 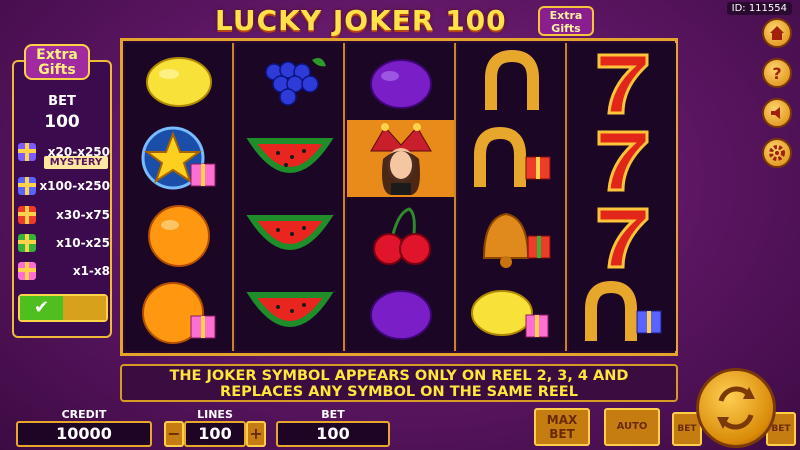 What do you see at coordinates (27, 243) in the screenshot?
I see `green-gift-icon` at bounding box center [27, 243].